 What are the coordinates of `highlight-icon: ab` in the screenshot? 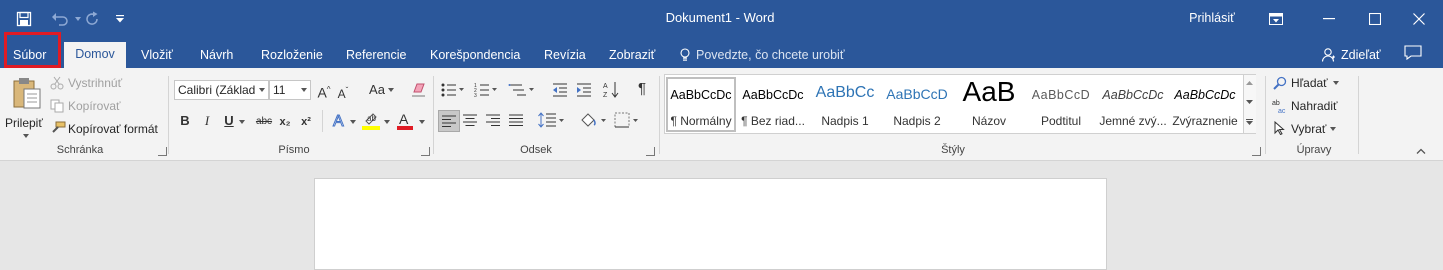 It's located at (371, 120).